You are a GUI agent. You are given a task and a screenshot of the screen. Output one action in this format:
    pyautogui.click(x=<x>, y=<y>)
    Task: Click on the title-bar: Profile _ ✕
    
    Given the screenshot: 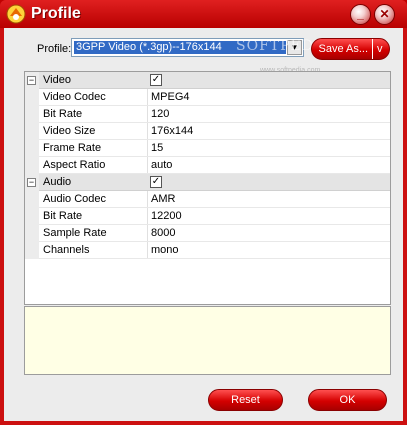 What is the action you would take?
    pyautogui.click(x=203, y=14)
    